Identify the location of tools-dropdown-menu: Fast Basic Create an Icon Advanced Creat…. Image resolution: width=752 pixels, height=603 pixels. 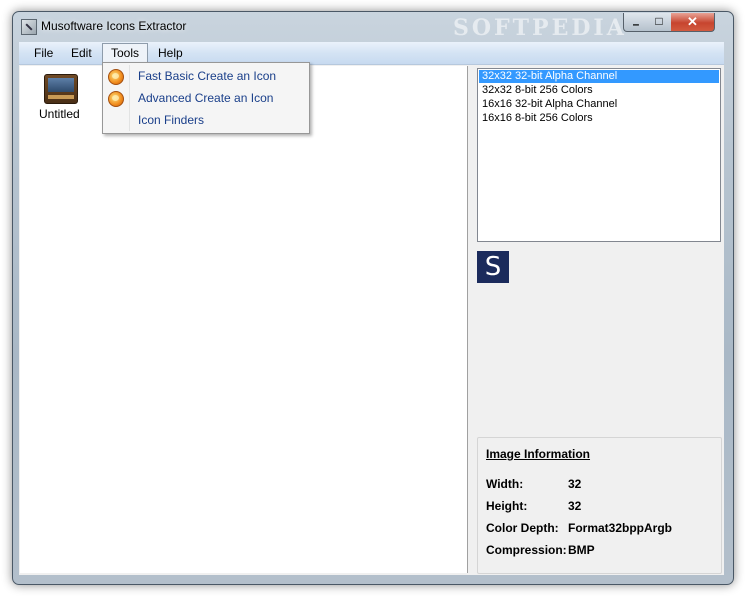
(206, 98).